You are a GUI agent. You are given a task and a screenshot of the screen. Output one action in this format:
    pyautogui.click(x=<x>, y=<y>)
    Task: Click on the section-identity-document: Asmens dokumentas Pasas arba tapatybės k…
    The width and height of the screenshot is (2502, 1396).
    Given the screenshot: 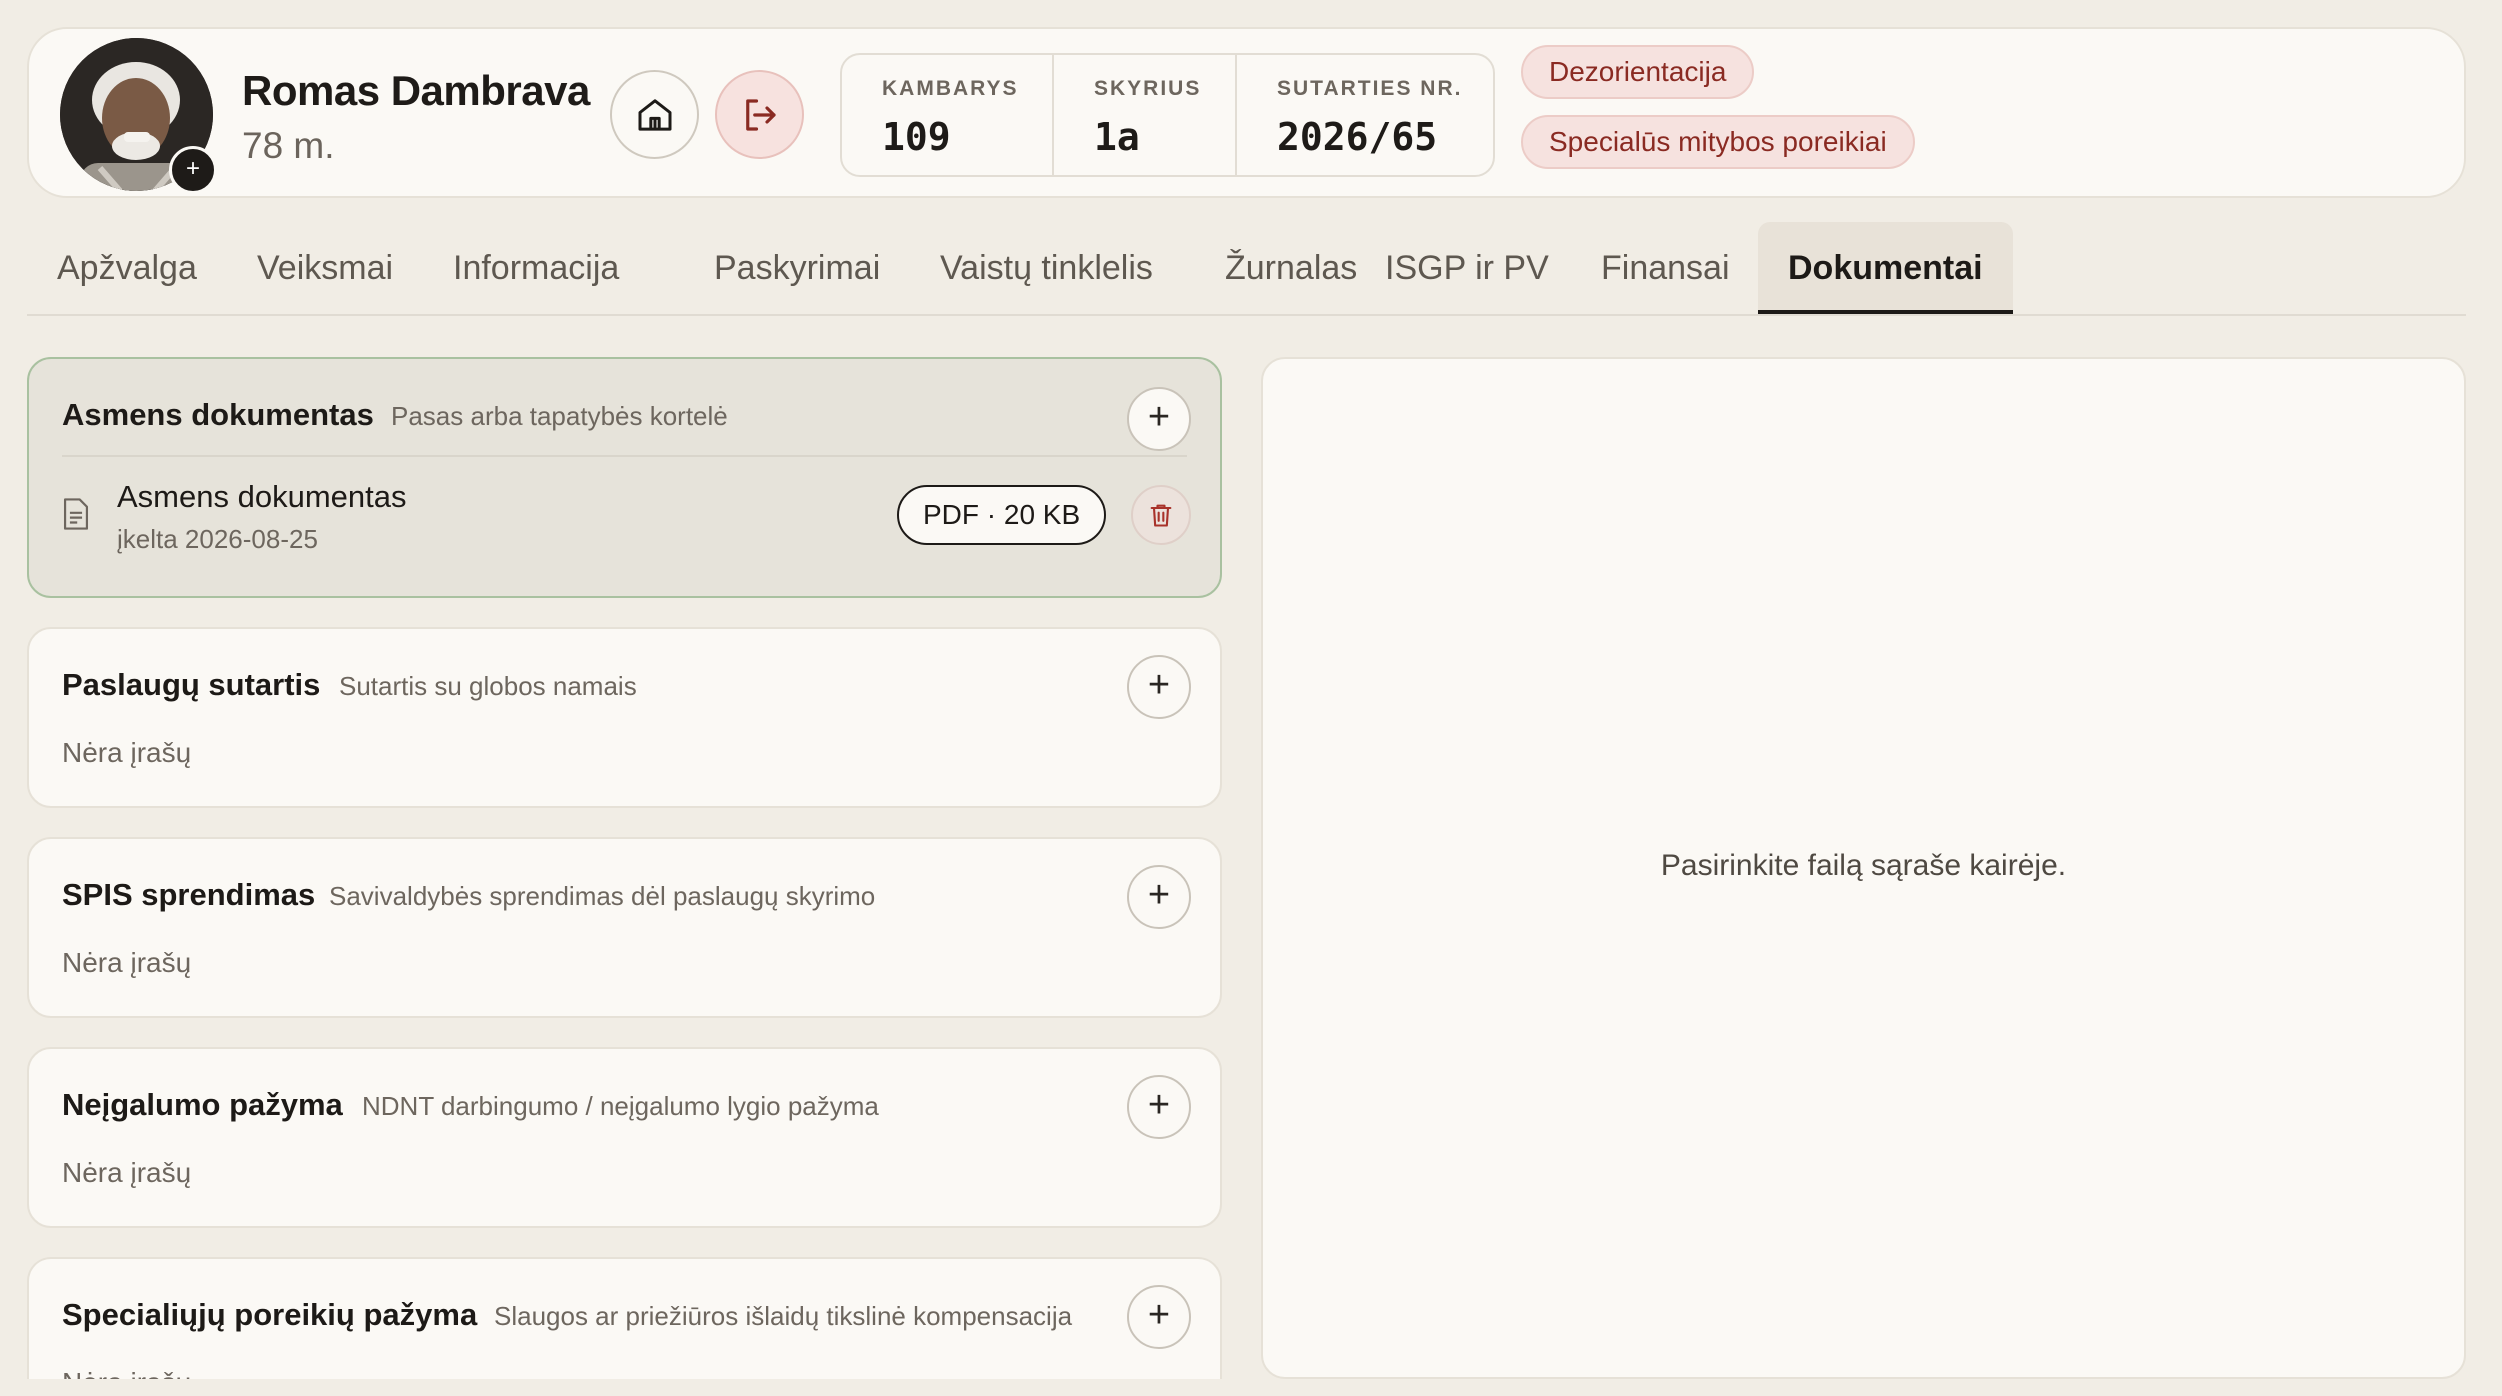 What is the action you would take?
    pyautogui.click(x=624, y=477)
    